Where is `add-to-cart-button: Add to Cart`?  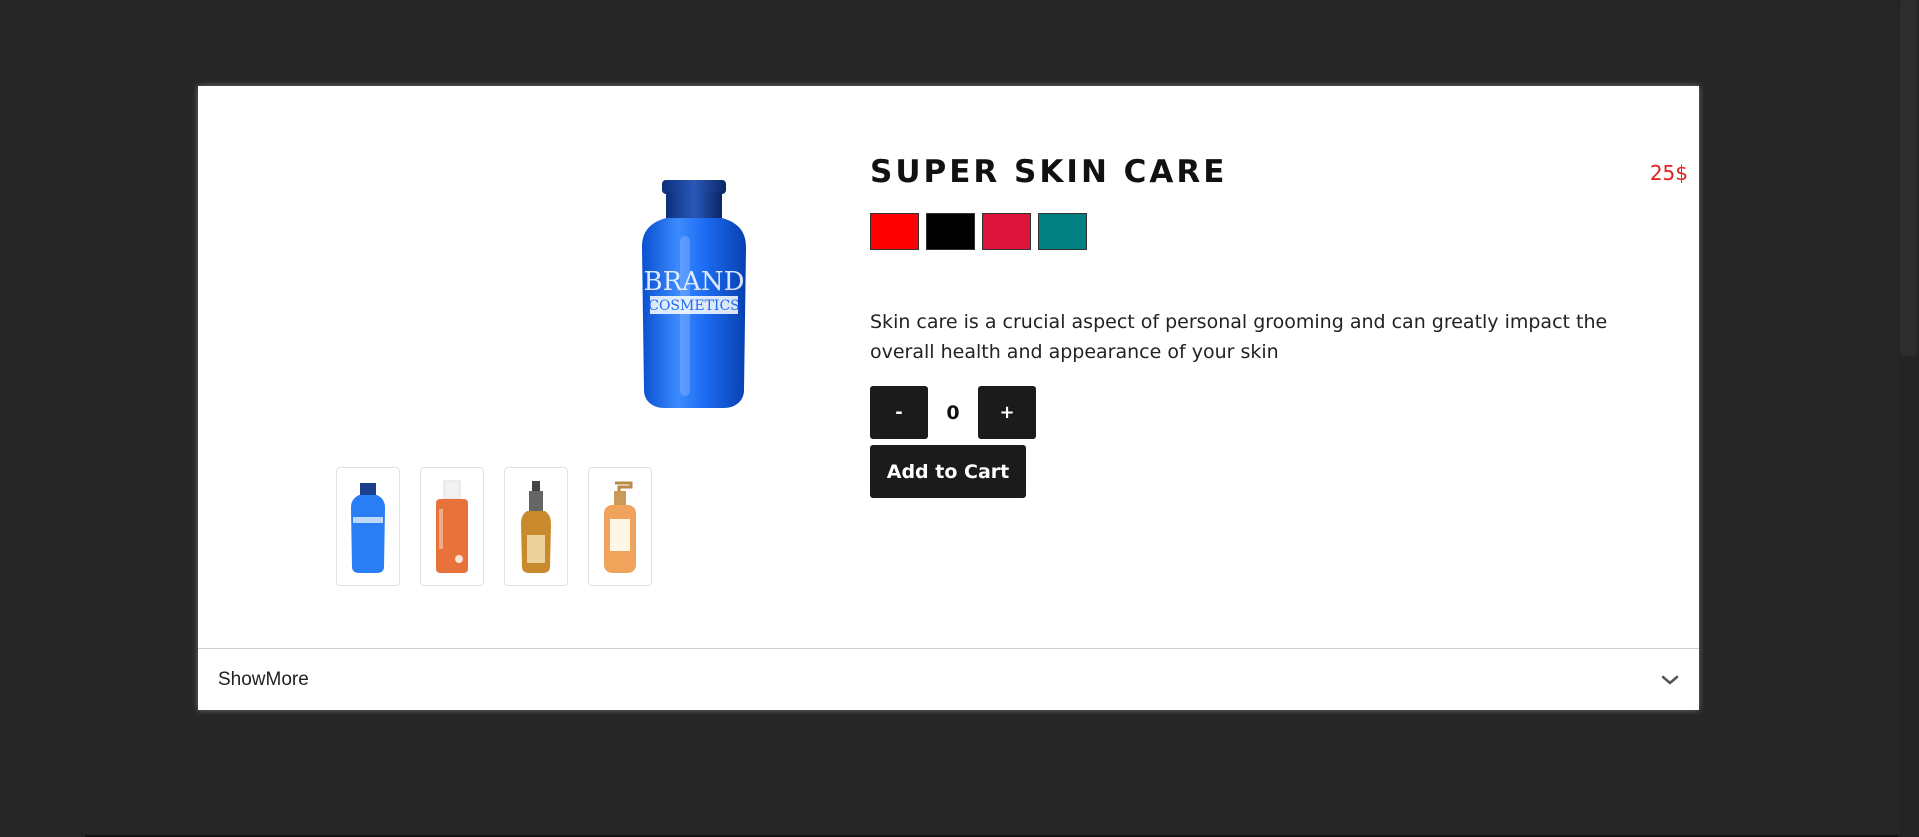 add-to-cart-button: Add to Cart is located at coordinates (948, 471).